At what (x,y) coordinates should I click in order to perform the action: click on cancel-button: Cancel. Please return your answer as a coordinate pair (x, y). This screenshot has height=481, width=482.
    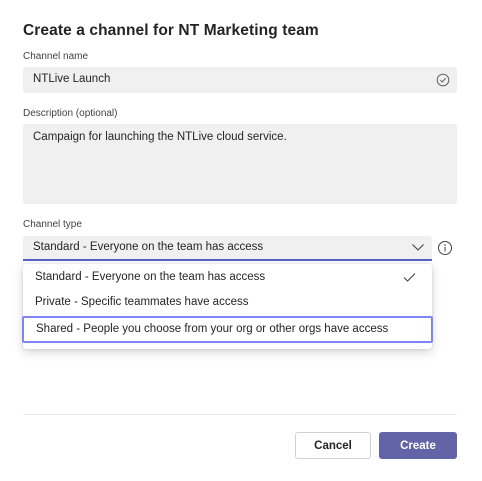
    Looking at the image, I should click on (333, 445).